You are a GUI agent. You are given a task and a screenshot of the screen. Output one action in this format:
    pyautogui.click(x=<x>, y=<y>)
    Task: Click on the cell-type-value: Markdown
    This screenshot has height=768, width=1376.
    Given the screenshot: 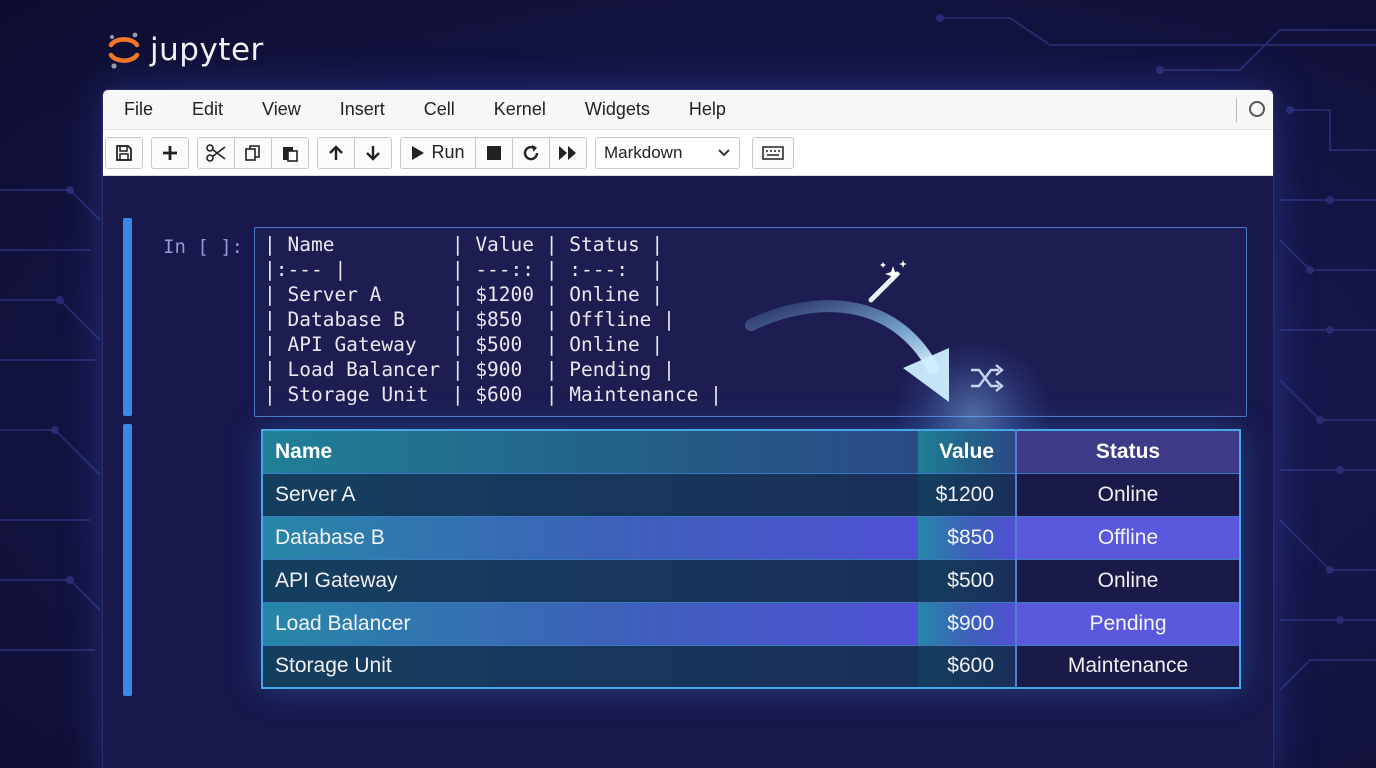 What is the action you would take?
    pyautogui.click(x=643, y=152)
    